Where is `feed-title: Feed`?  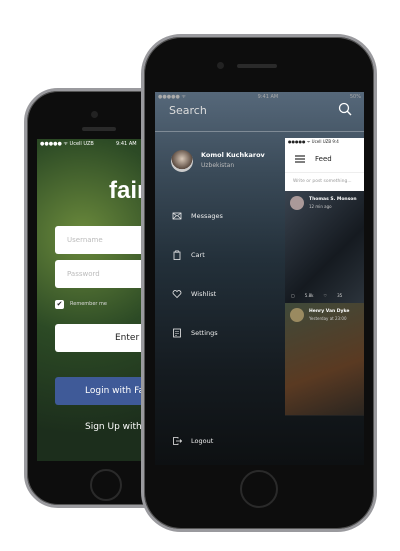
feed-title: Feed is located at coordinates (323, 159).